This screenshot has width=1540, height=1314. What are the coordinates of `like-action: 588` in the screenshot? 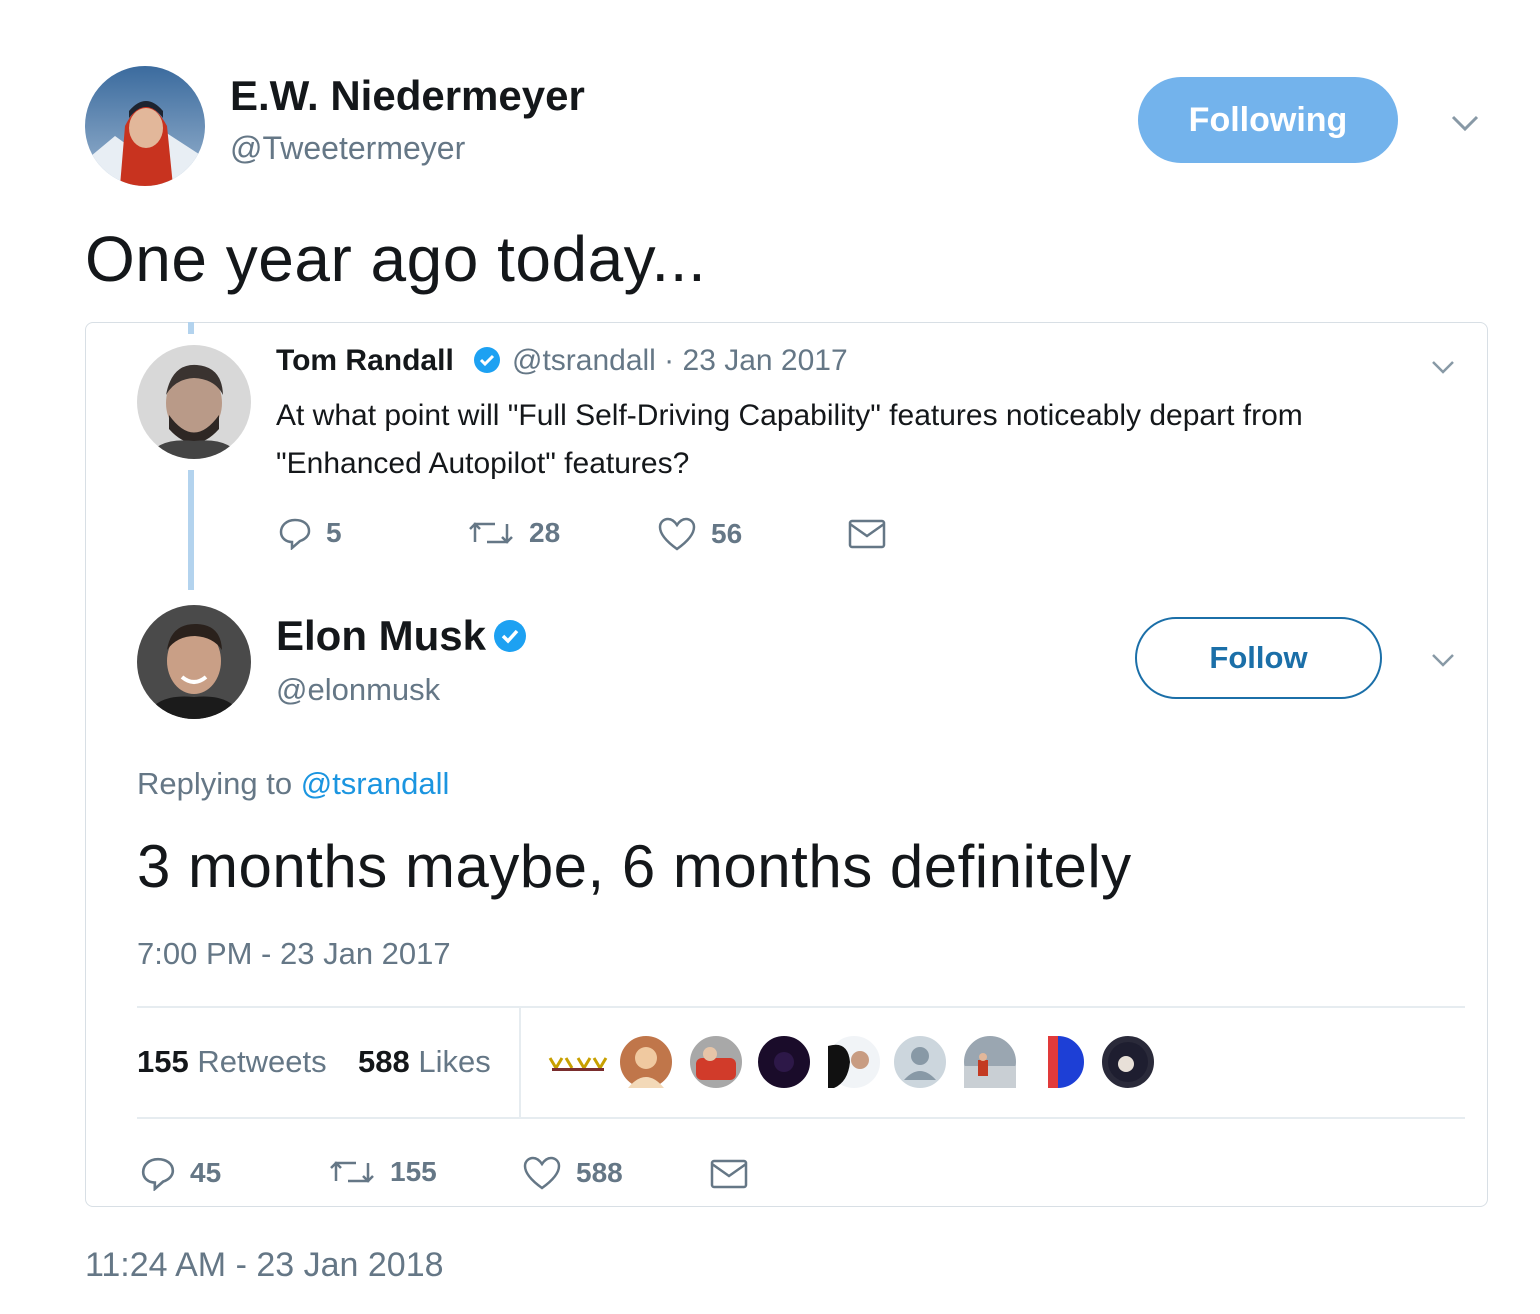 It's located at (572, 1173).